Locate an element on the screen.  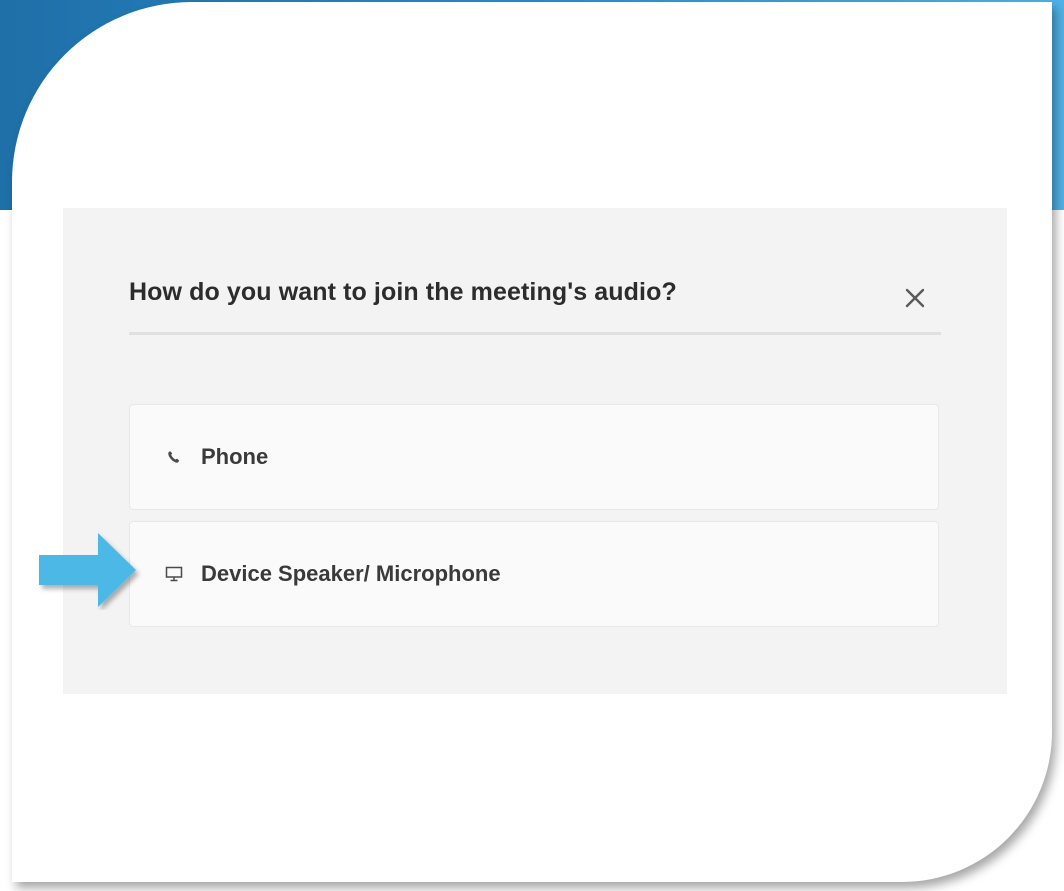
phone-option: Phone is located at coordinates (534, 457).